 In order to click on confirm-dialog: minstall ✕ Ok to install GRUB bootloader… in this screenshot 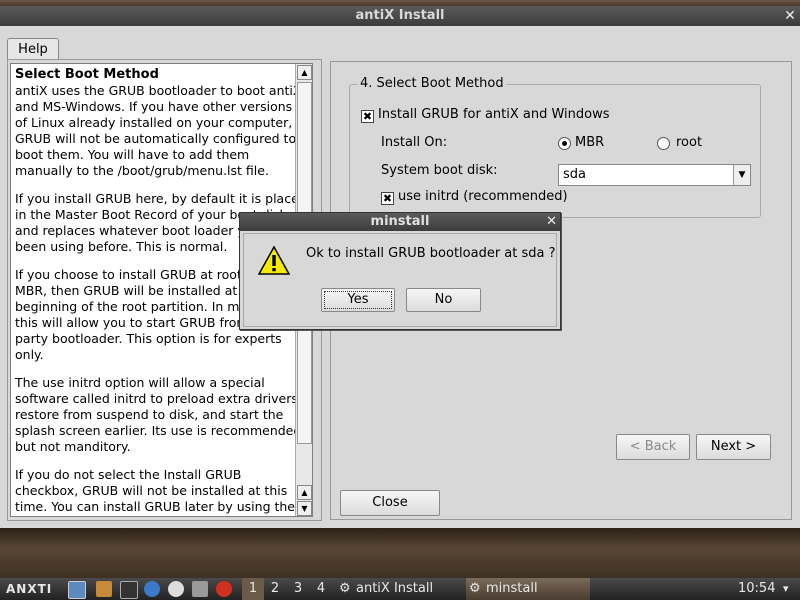, I will do `click(400, 271)`.